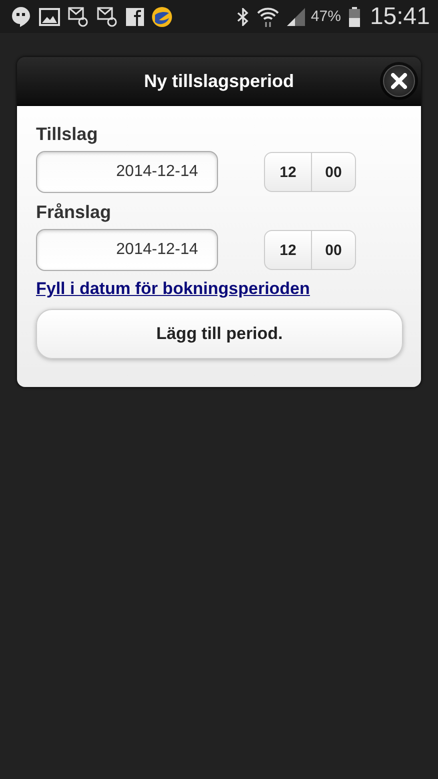  Describe the element at coordinates (400, 16) in the screenshot. I see `clock-time: 15:41` at that location.